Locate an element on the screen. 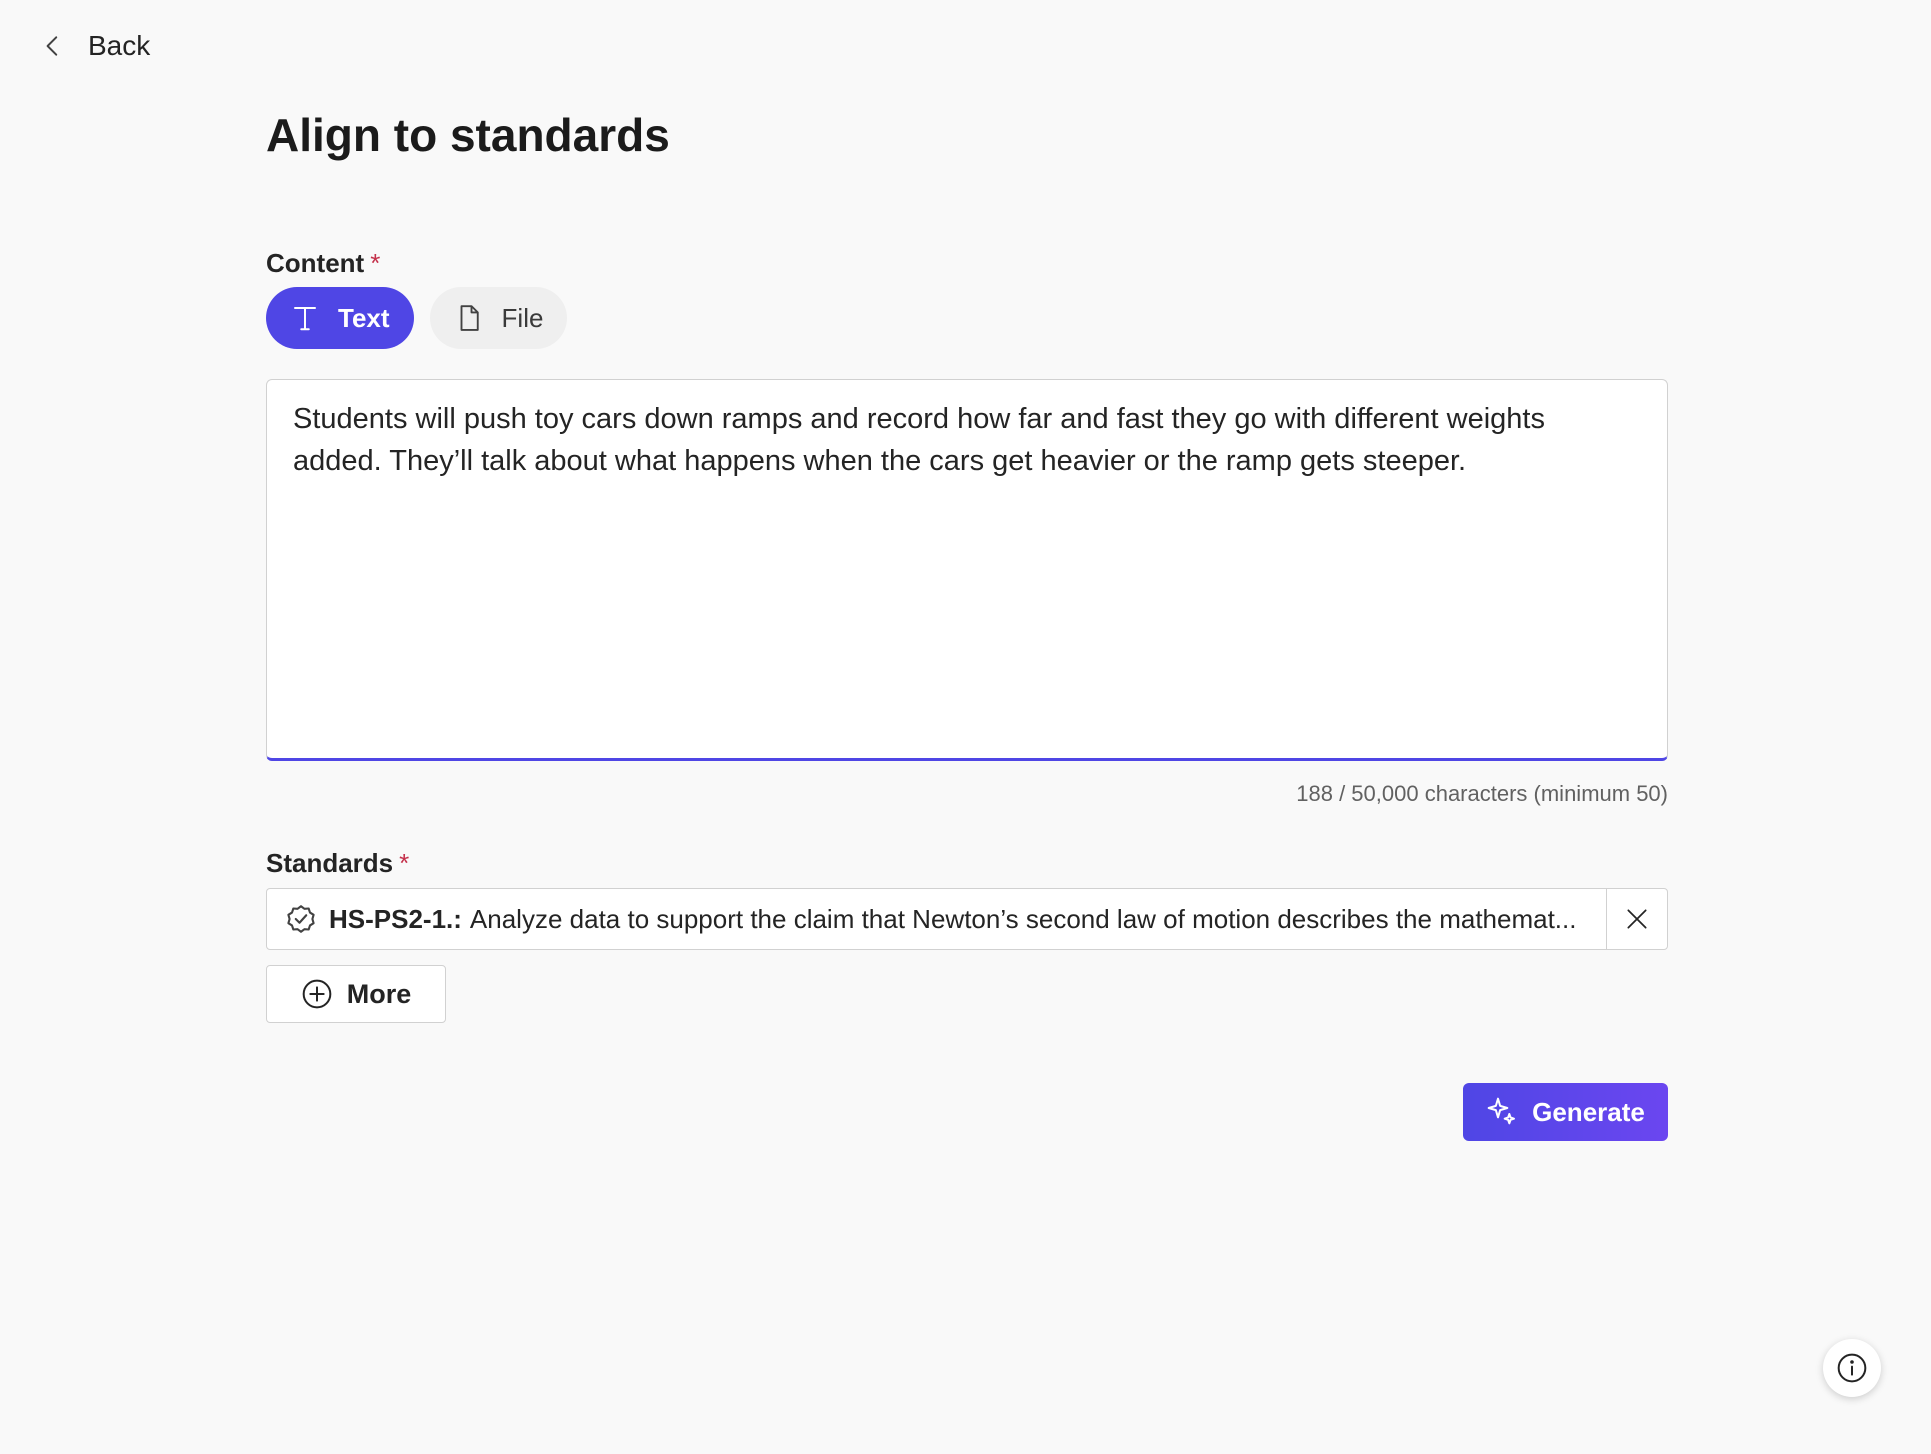  tab-text: Text is located at coordinates (340, 318).